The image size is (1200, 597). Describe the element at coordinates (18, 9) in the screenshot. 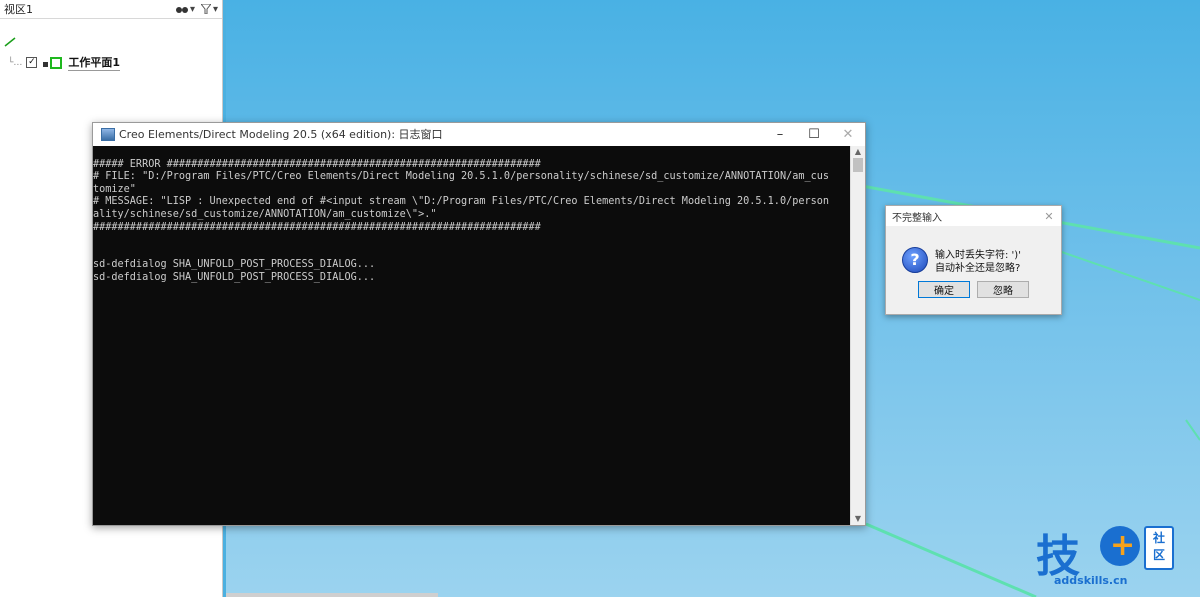

I see `tree-title: 视区1` at that location.